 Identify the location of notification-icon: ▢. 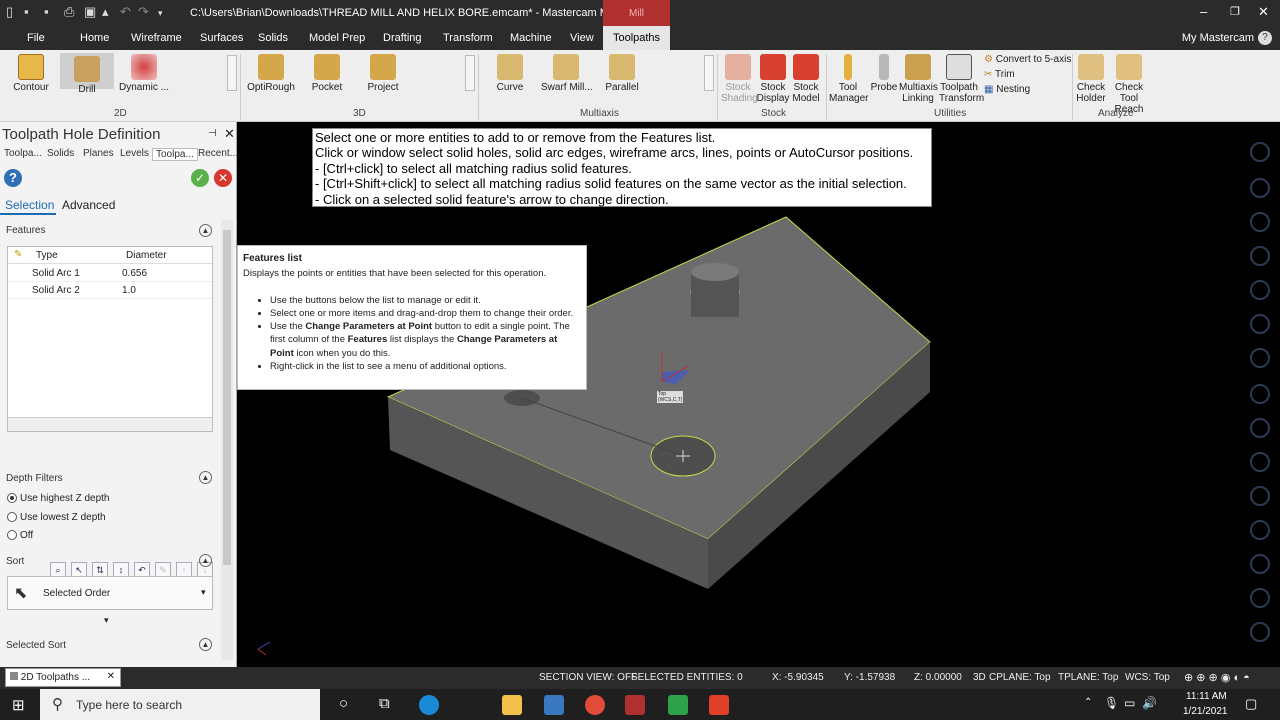
(1251, 704).